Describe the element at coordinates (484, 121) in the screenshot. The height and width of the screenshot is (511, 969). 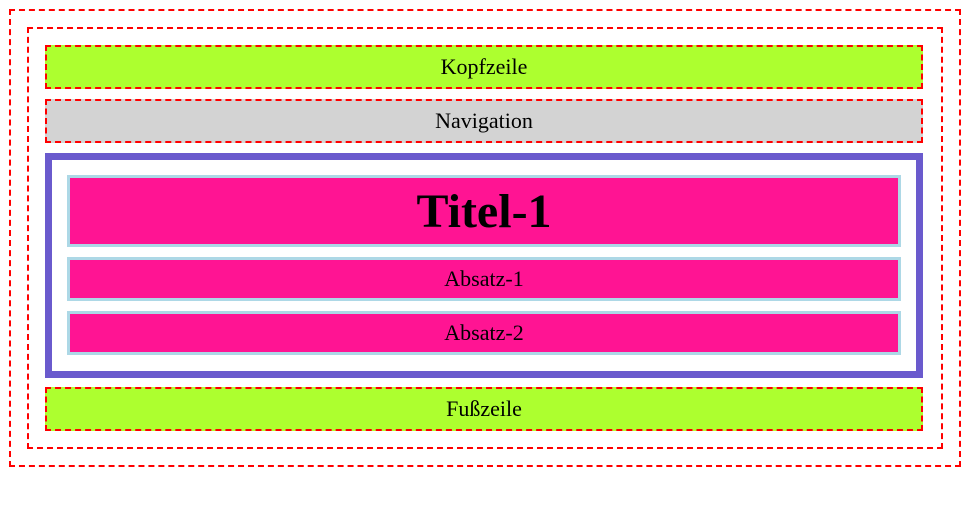
I see `navigation: Navigation` at that location.